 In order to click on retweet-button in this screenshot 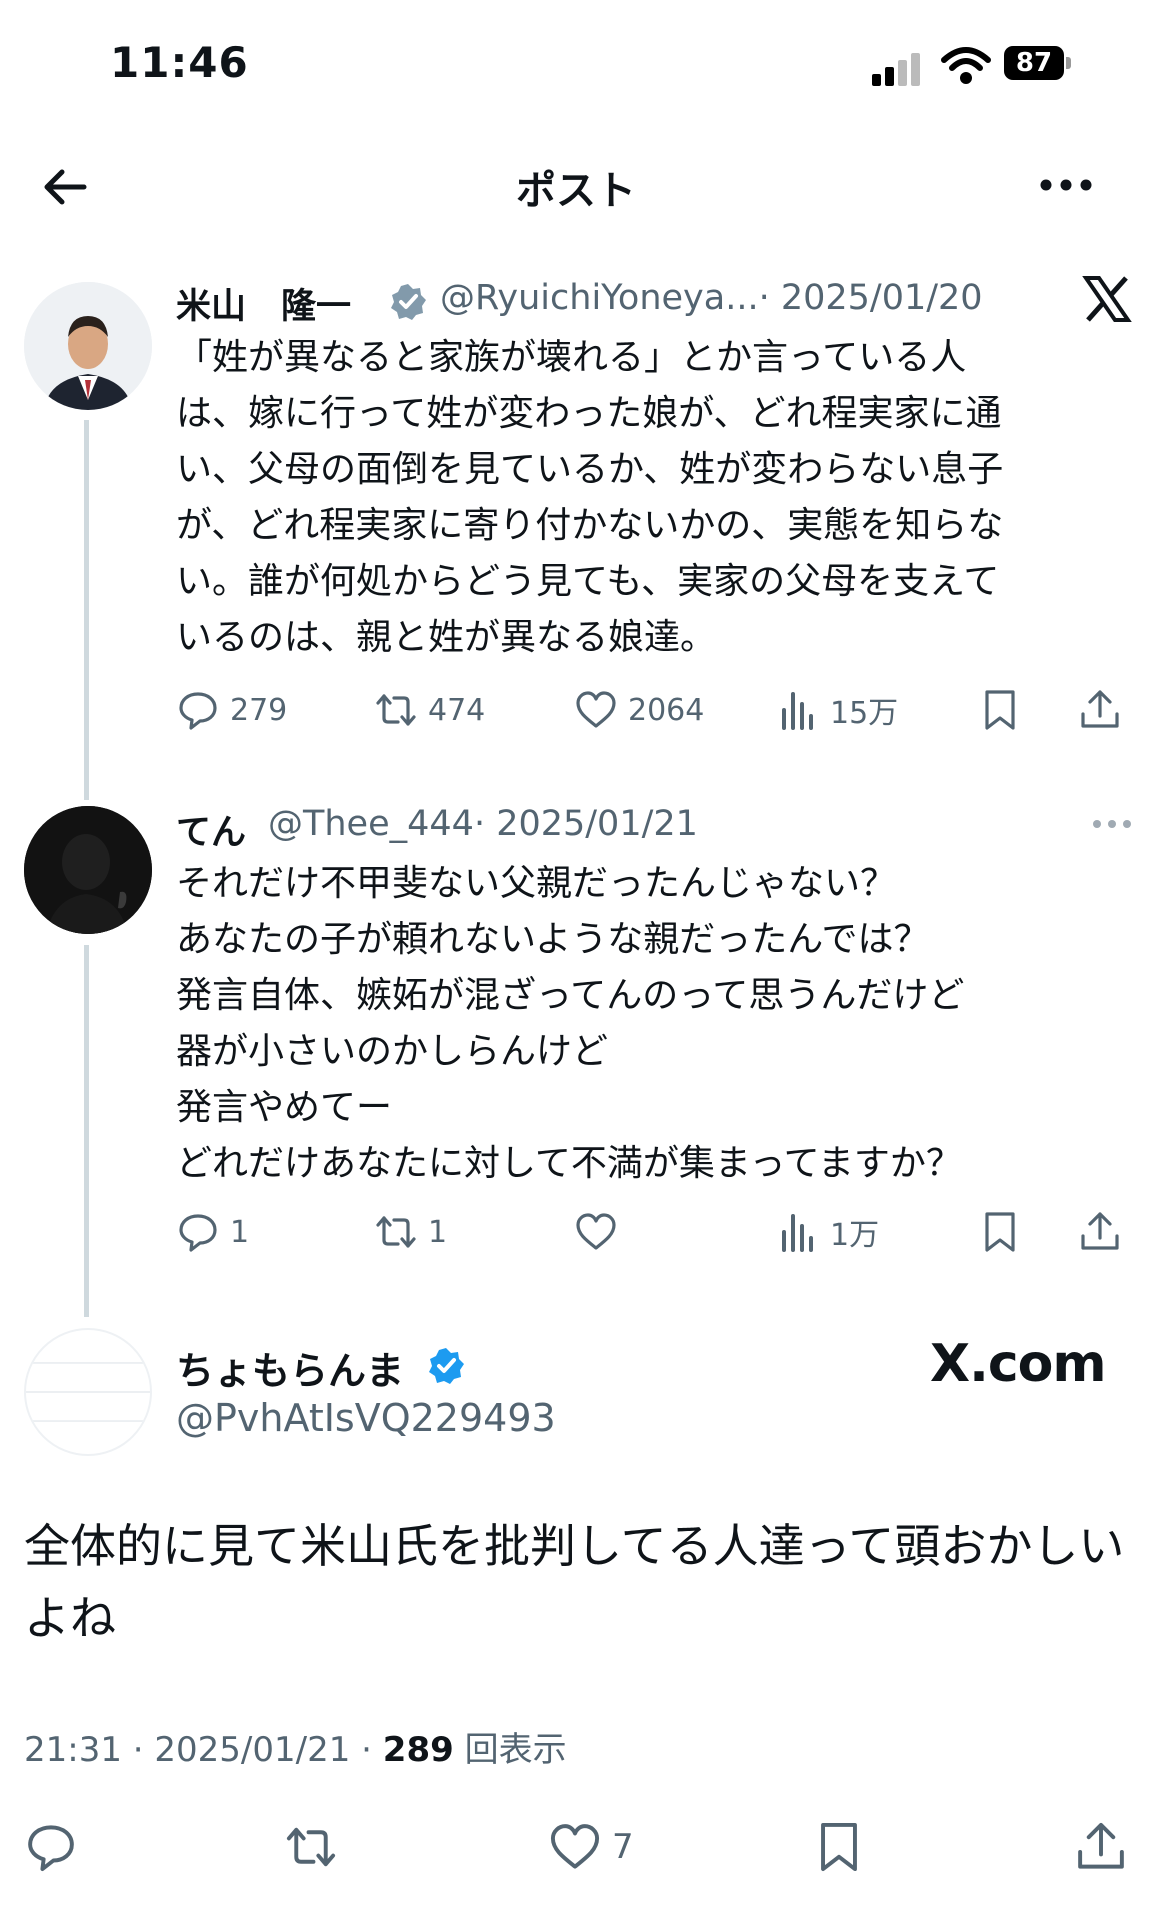, I will do `click(311, 1847)`.